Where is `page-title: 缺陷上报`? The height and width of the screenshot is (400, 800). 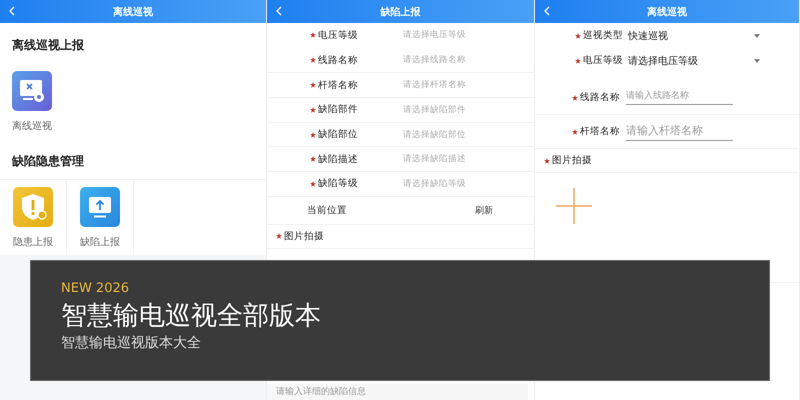
page-title: 缺陷上报 is located at coordinates (400, 12).